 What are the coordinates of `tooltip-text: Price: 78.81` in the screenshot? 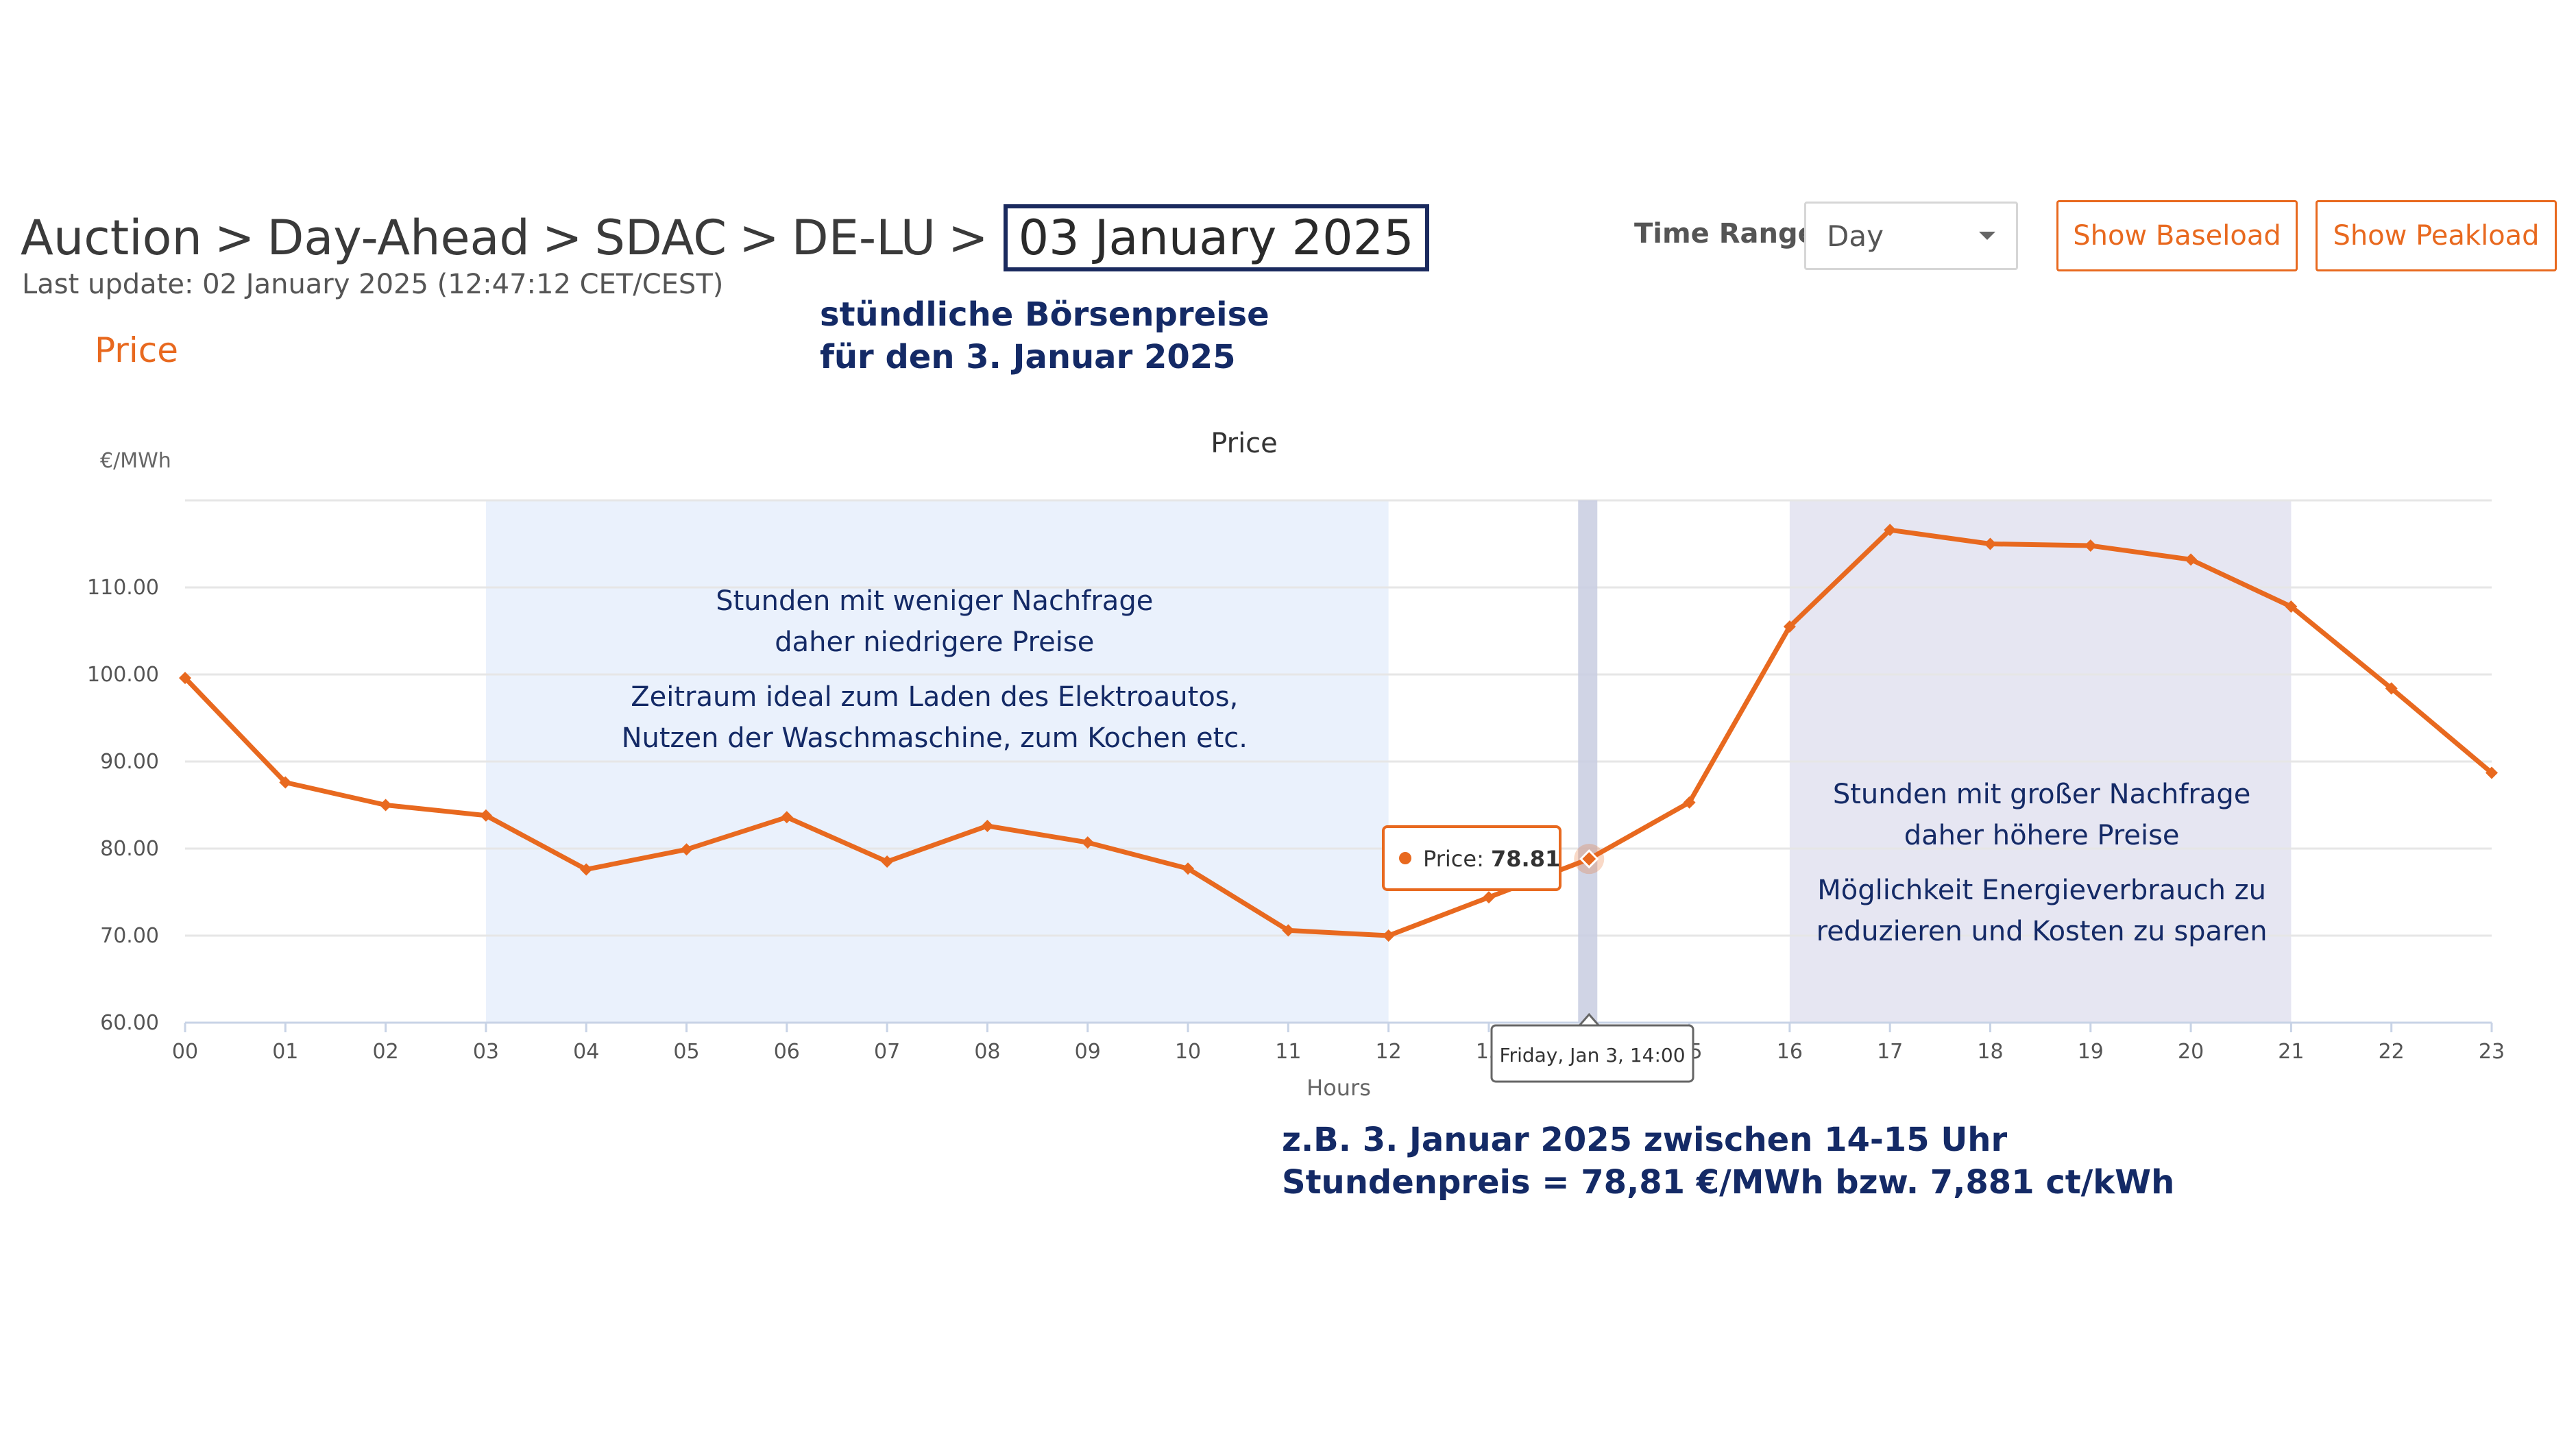 It's located at (1491, 859).